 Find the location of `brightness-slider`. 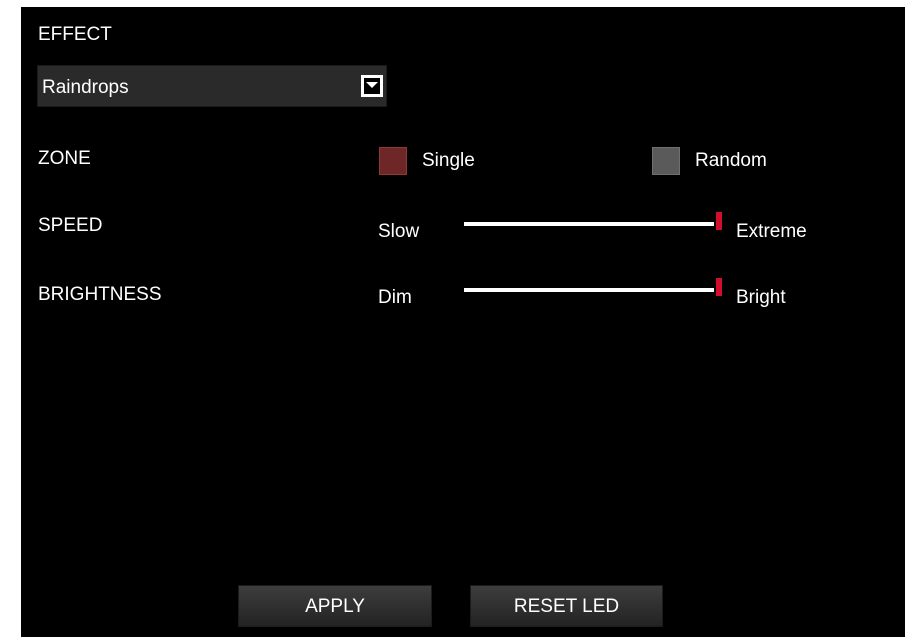

brightness-slider is located at coordinates (597, 291).